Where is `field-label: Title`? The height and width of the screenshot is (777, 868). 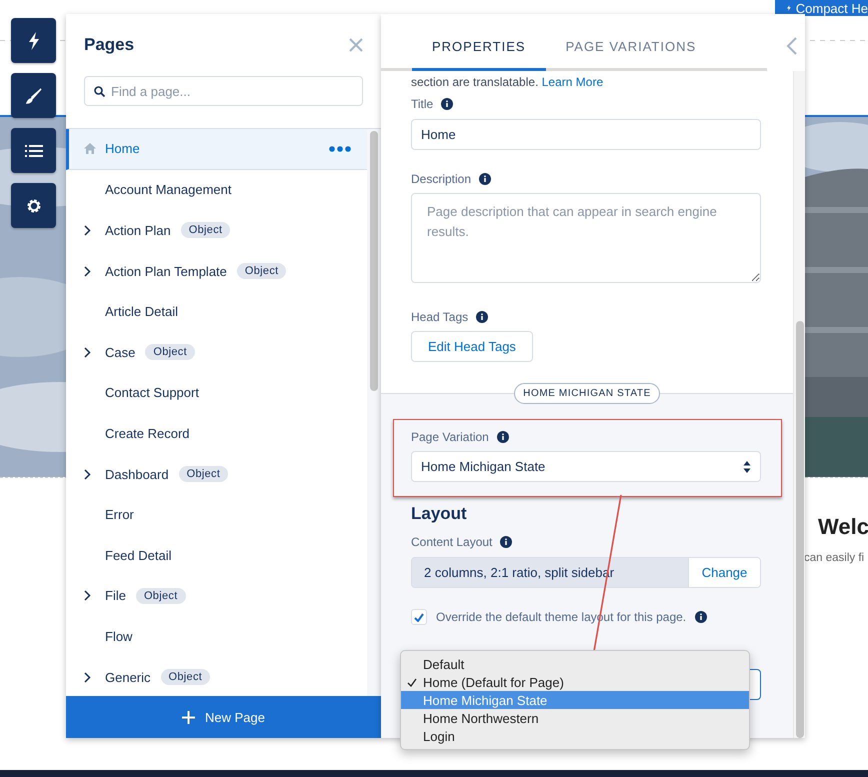
field-label: Title is located at coordinates (422, 104).